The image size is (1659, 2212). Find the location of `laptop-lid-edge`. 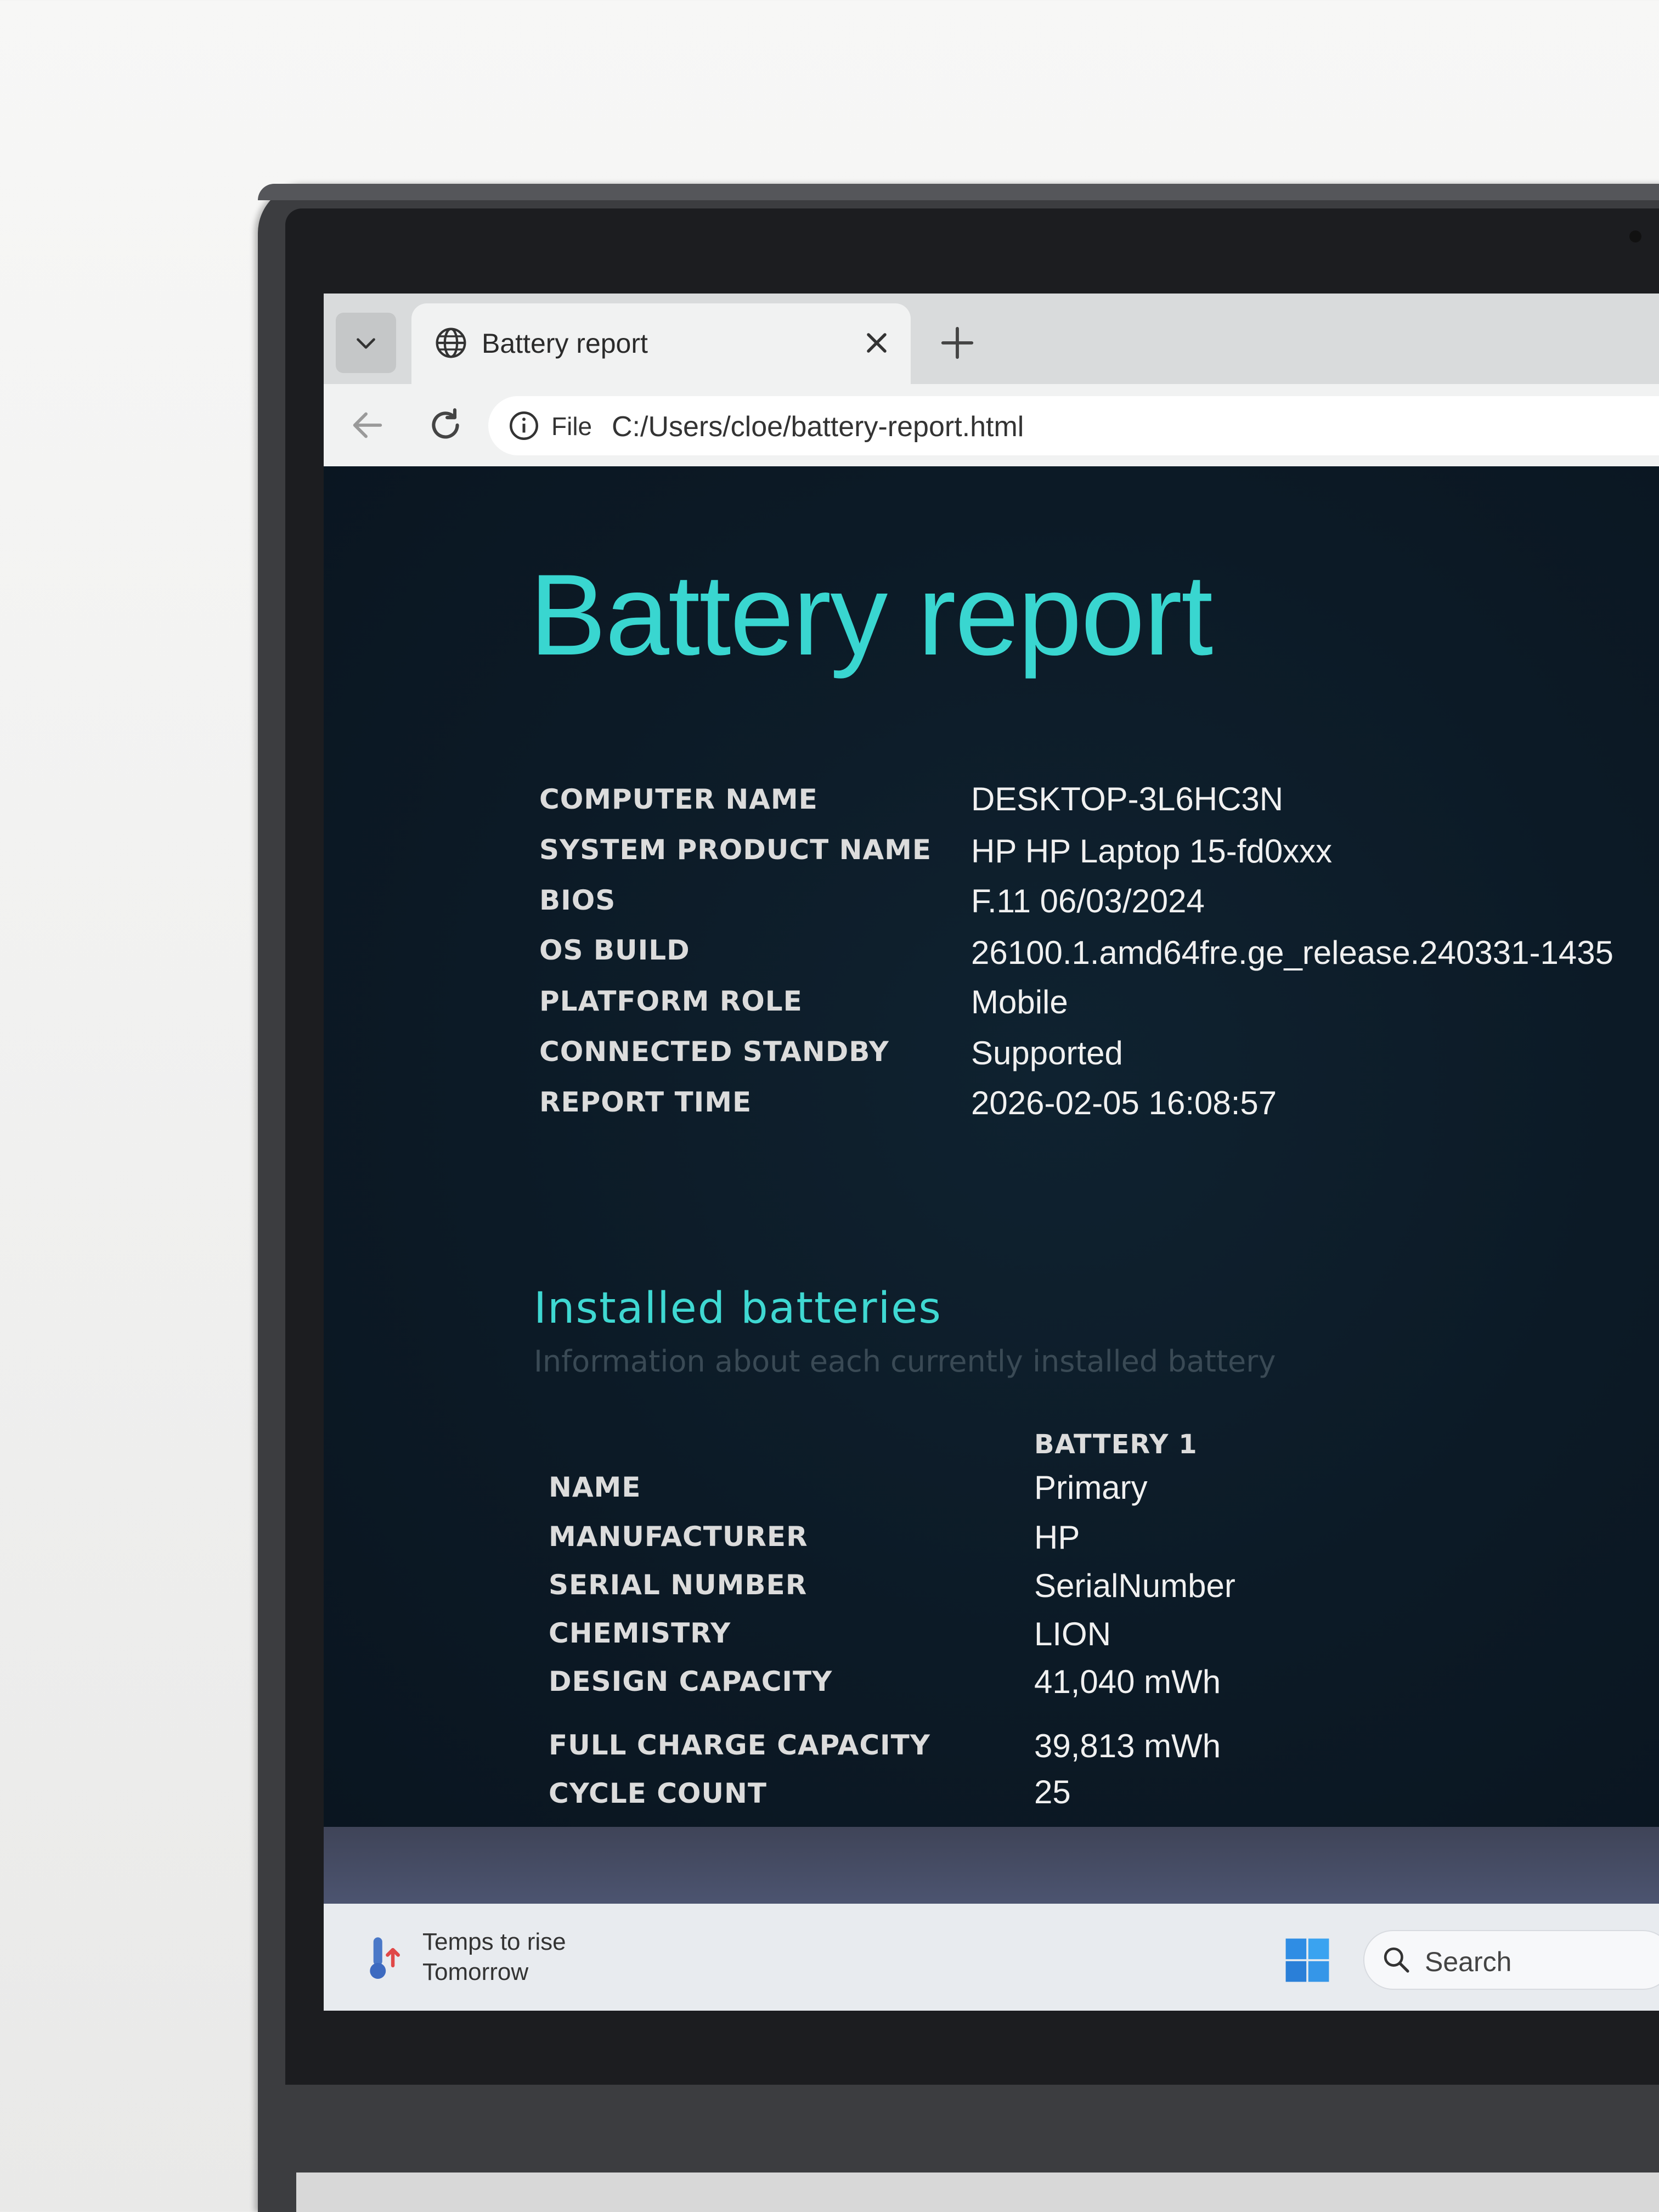

laptop-lid-edge is located at coordinates (959, 192).